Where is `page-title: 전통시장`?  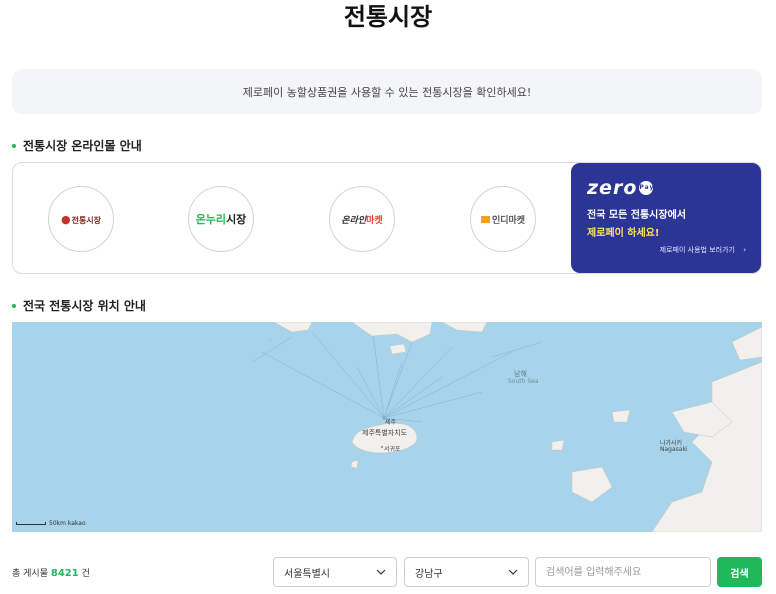
page-title: 전통시장 is located at coordinates (388, 17).